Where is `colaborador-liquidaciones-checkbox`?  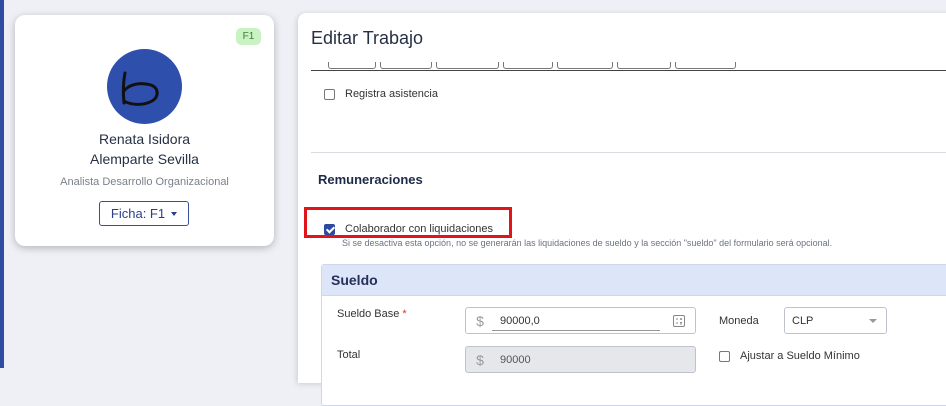 colaborador-liquidaciones-checkbox is located at coordinates (329, 229).